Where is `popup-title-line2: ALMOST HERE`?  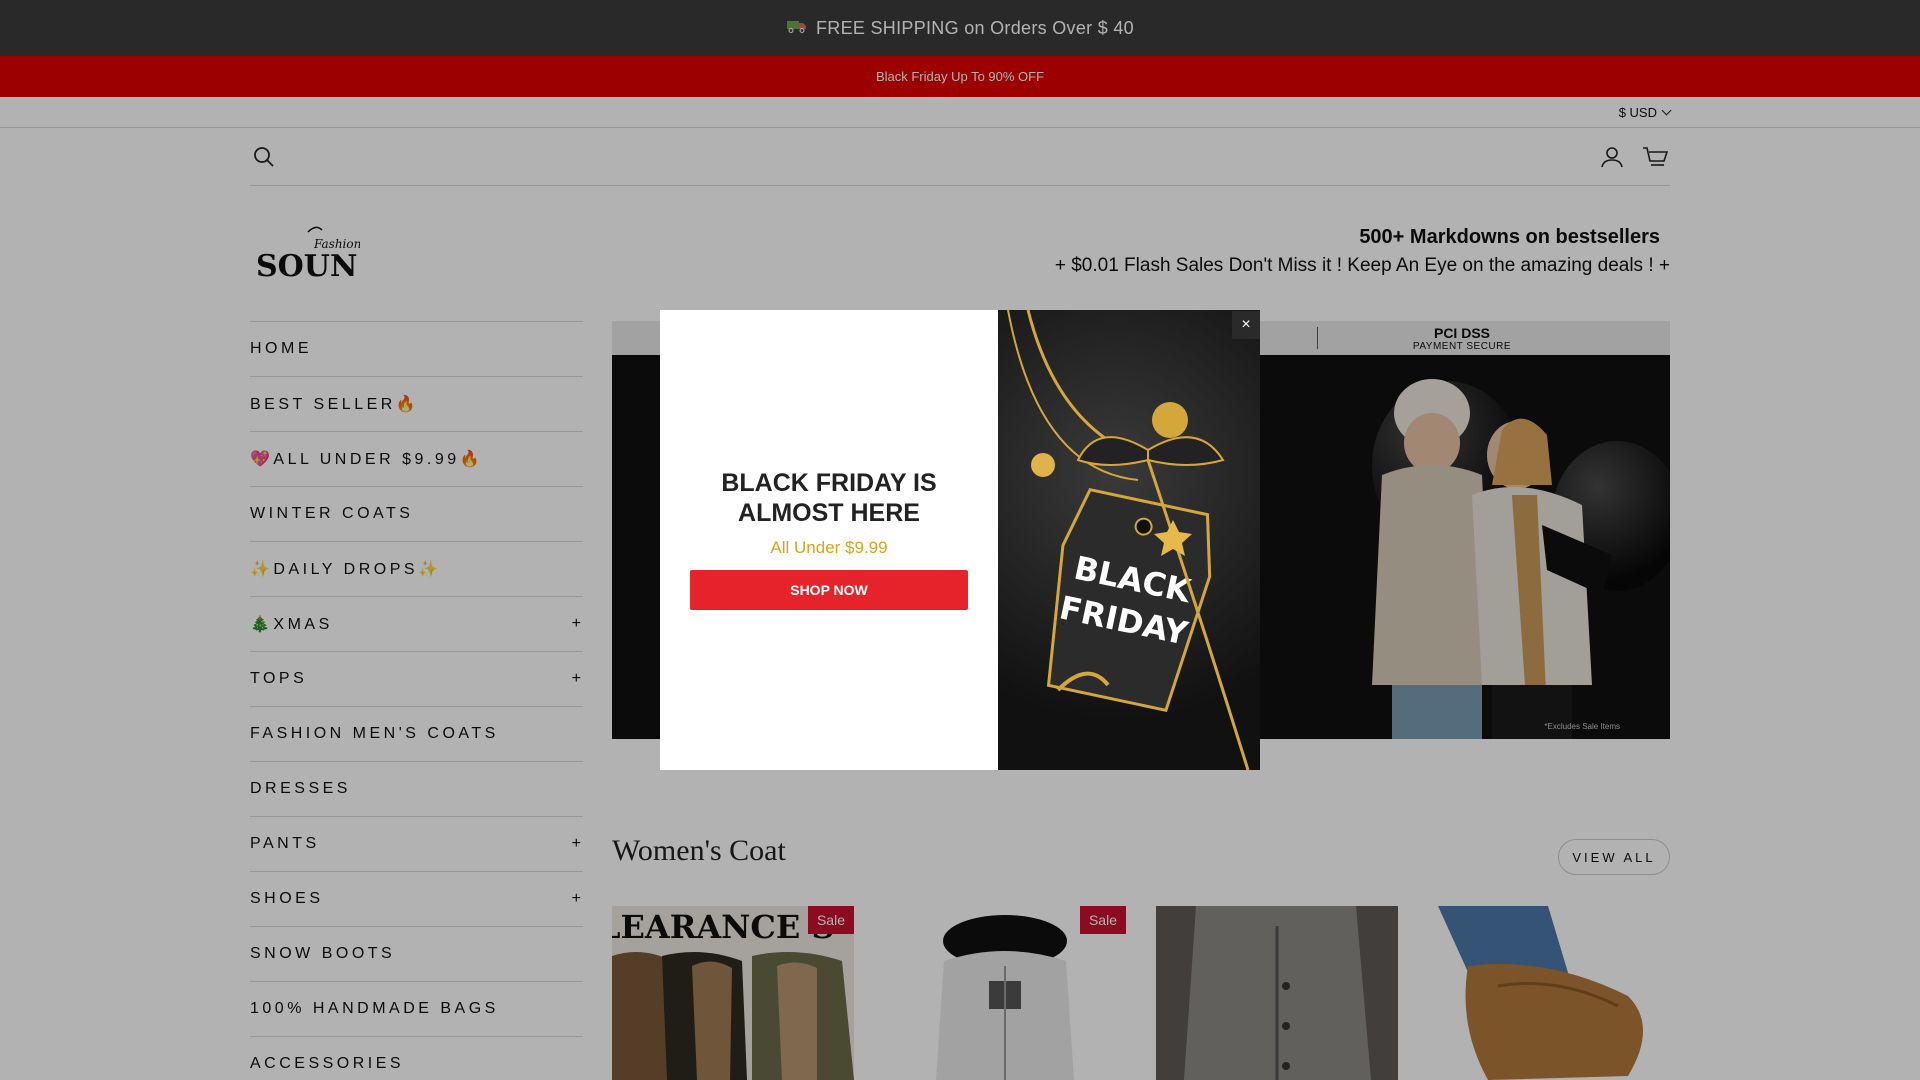
popup-title-line2: ALMOST HERE is located at coordinates (829, 513).